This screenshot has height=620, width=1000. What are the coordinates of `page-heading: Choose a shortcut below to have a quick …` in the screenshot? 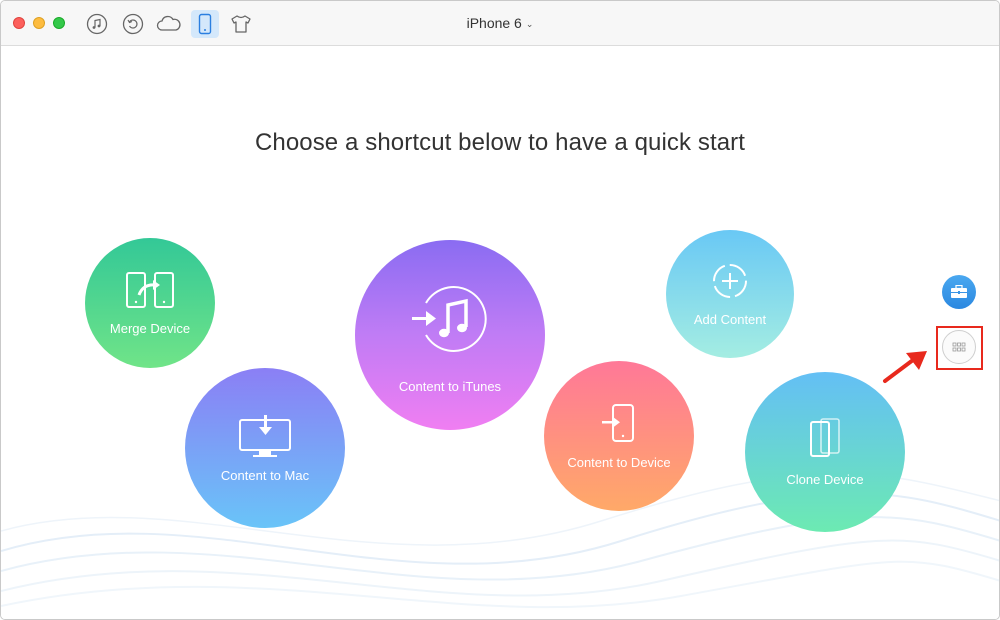 It's located at (500, 142).